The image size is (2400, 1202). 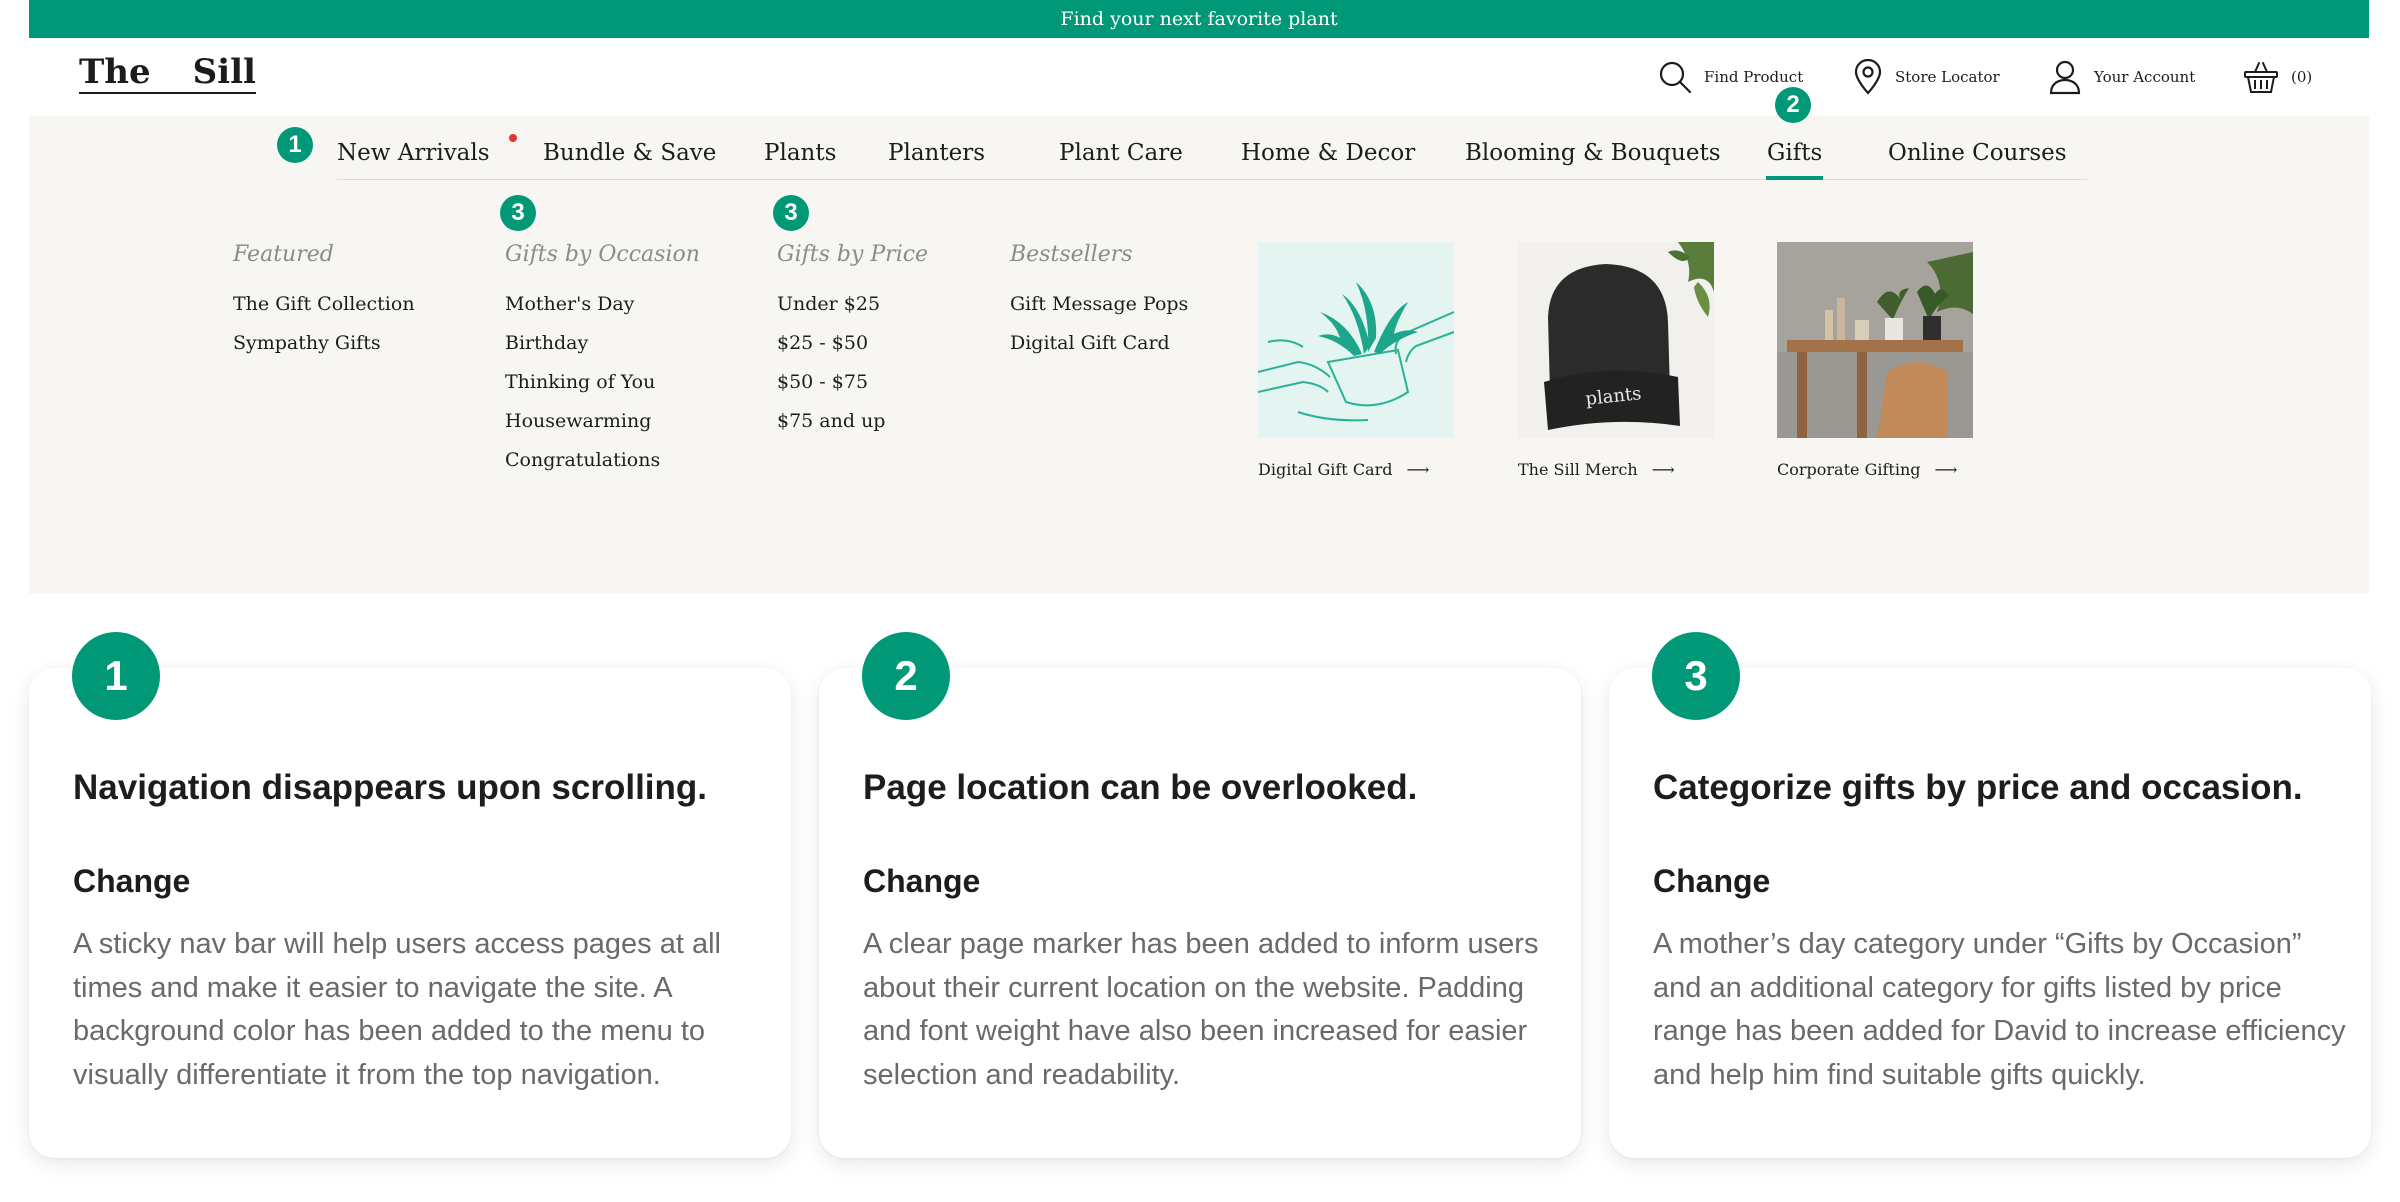 I want to click on promo-digital-gift-card: Digital Gift Card ⟶, so click(x=1356, y=360).